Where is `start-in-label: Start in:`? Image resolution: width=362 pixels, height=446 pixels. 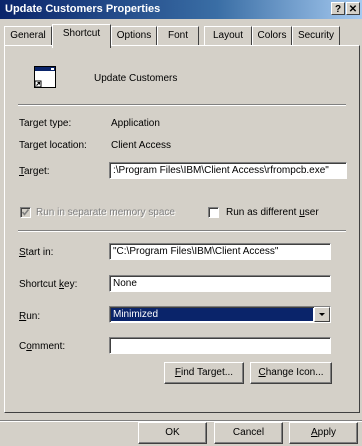
start-in-label: Start in: is located at coordinates (36, 252).